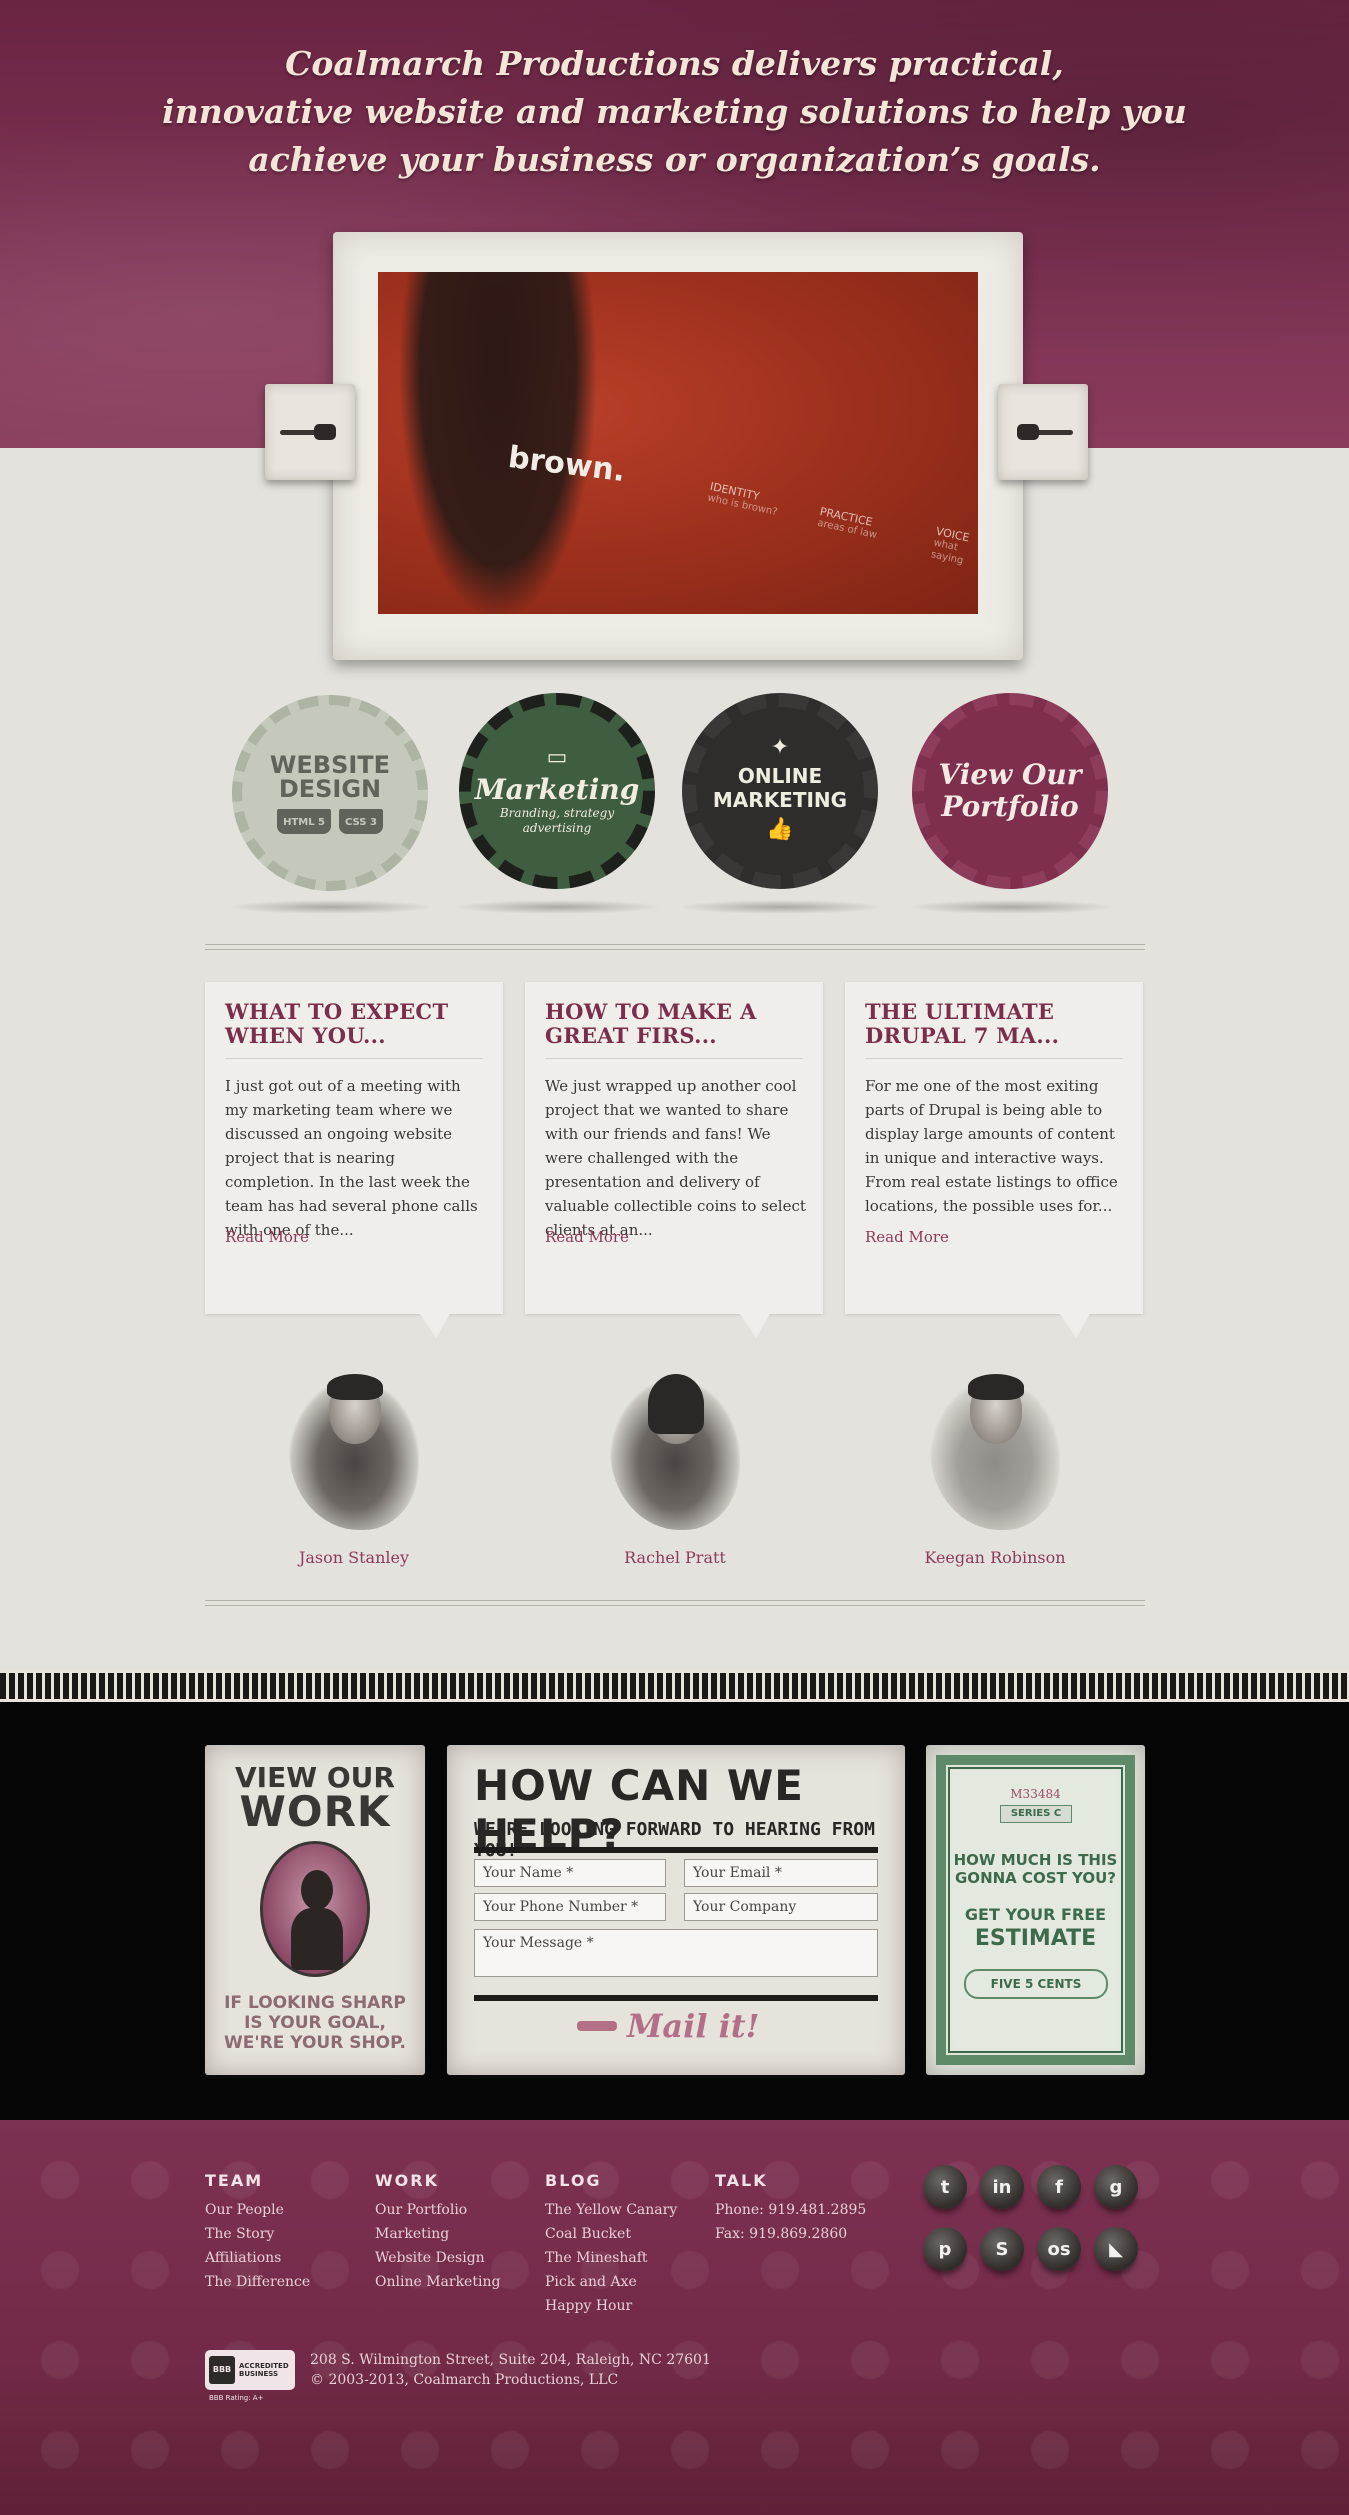 This screenshot has height=2515, width=1349. Describe the element at coordinates (1002, 2187) in the screenshot. I see `linkedin-icon: in` at that location.